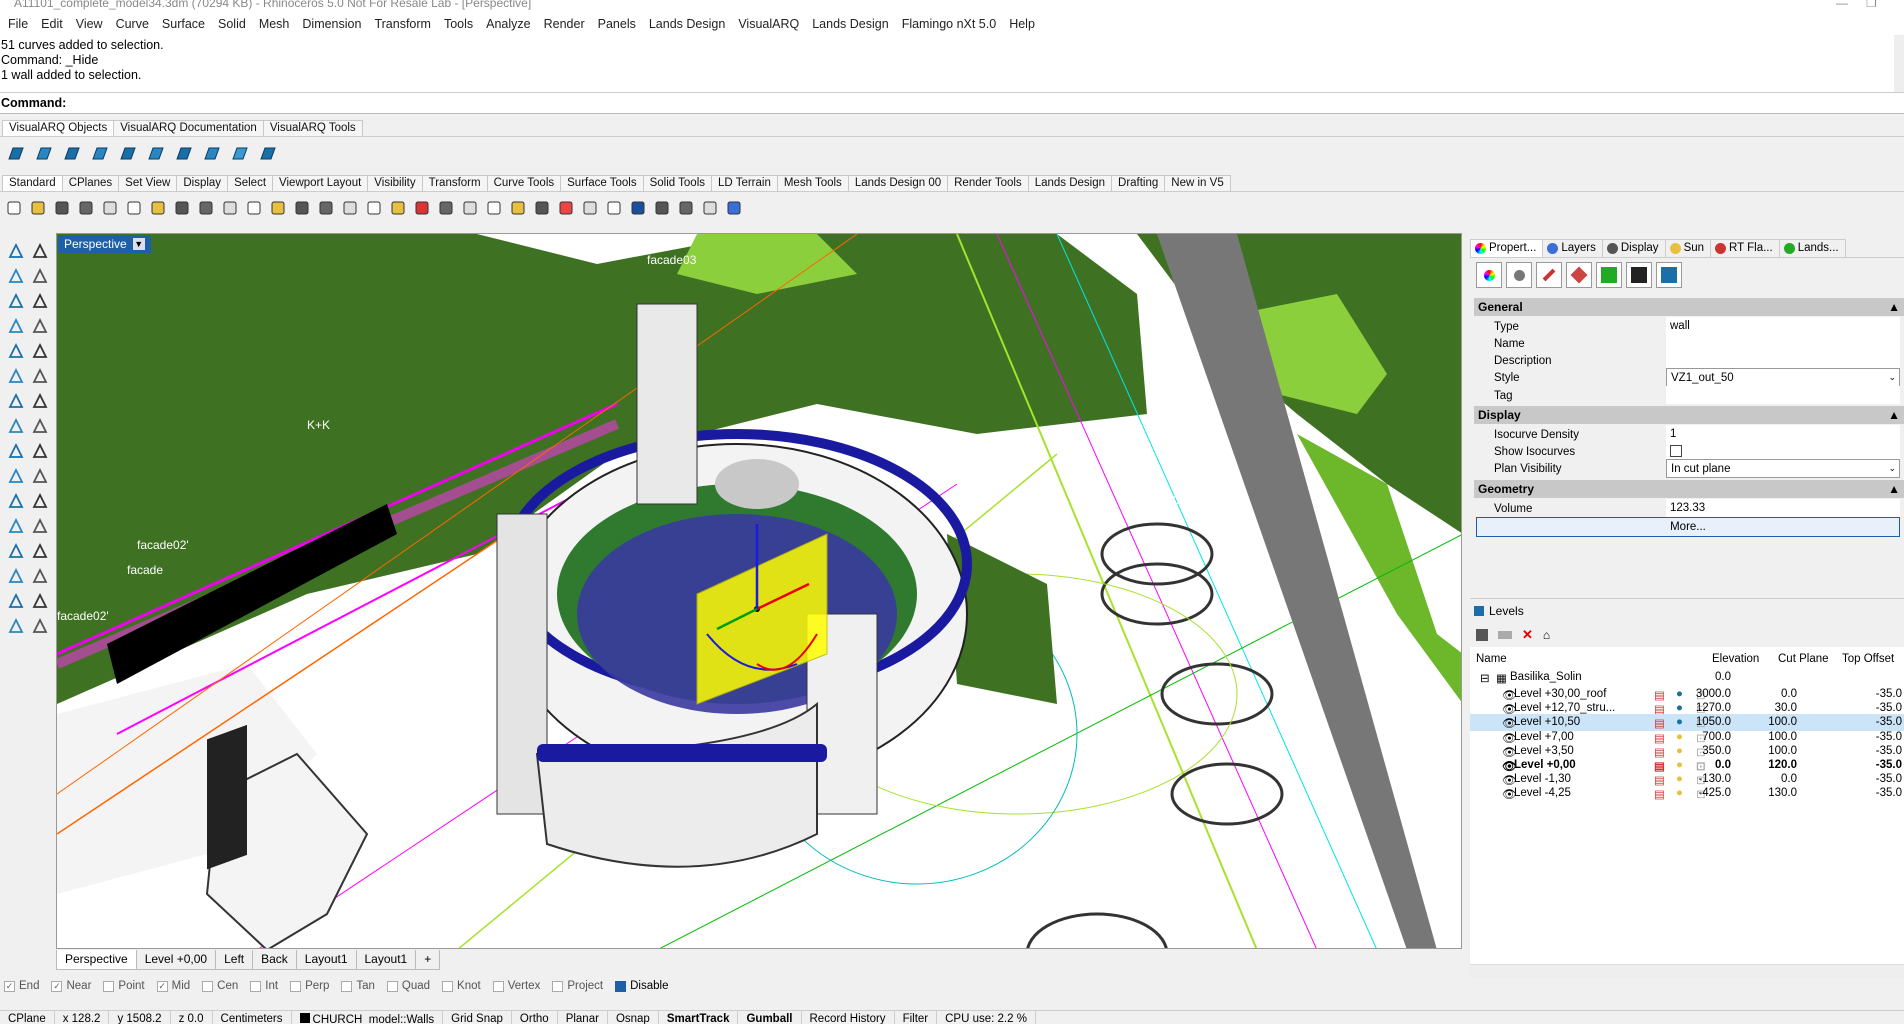 The height and width of the screenshot is (1024, 1904). What do you see at coordinates (40, 476) in the screenshot?
I see `join-icon` at bounding box center [40, 476].